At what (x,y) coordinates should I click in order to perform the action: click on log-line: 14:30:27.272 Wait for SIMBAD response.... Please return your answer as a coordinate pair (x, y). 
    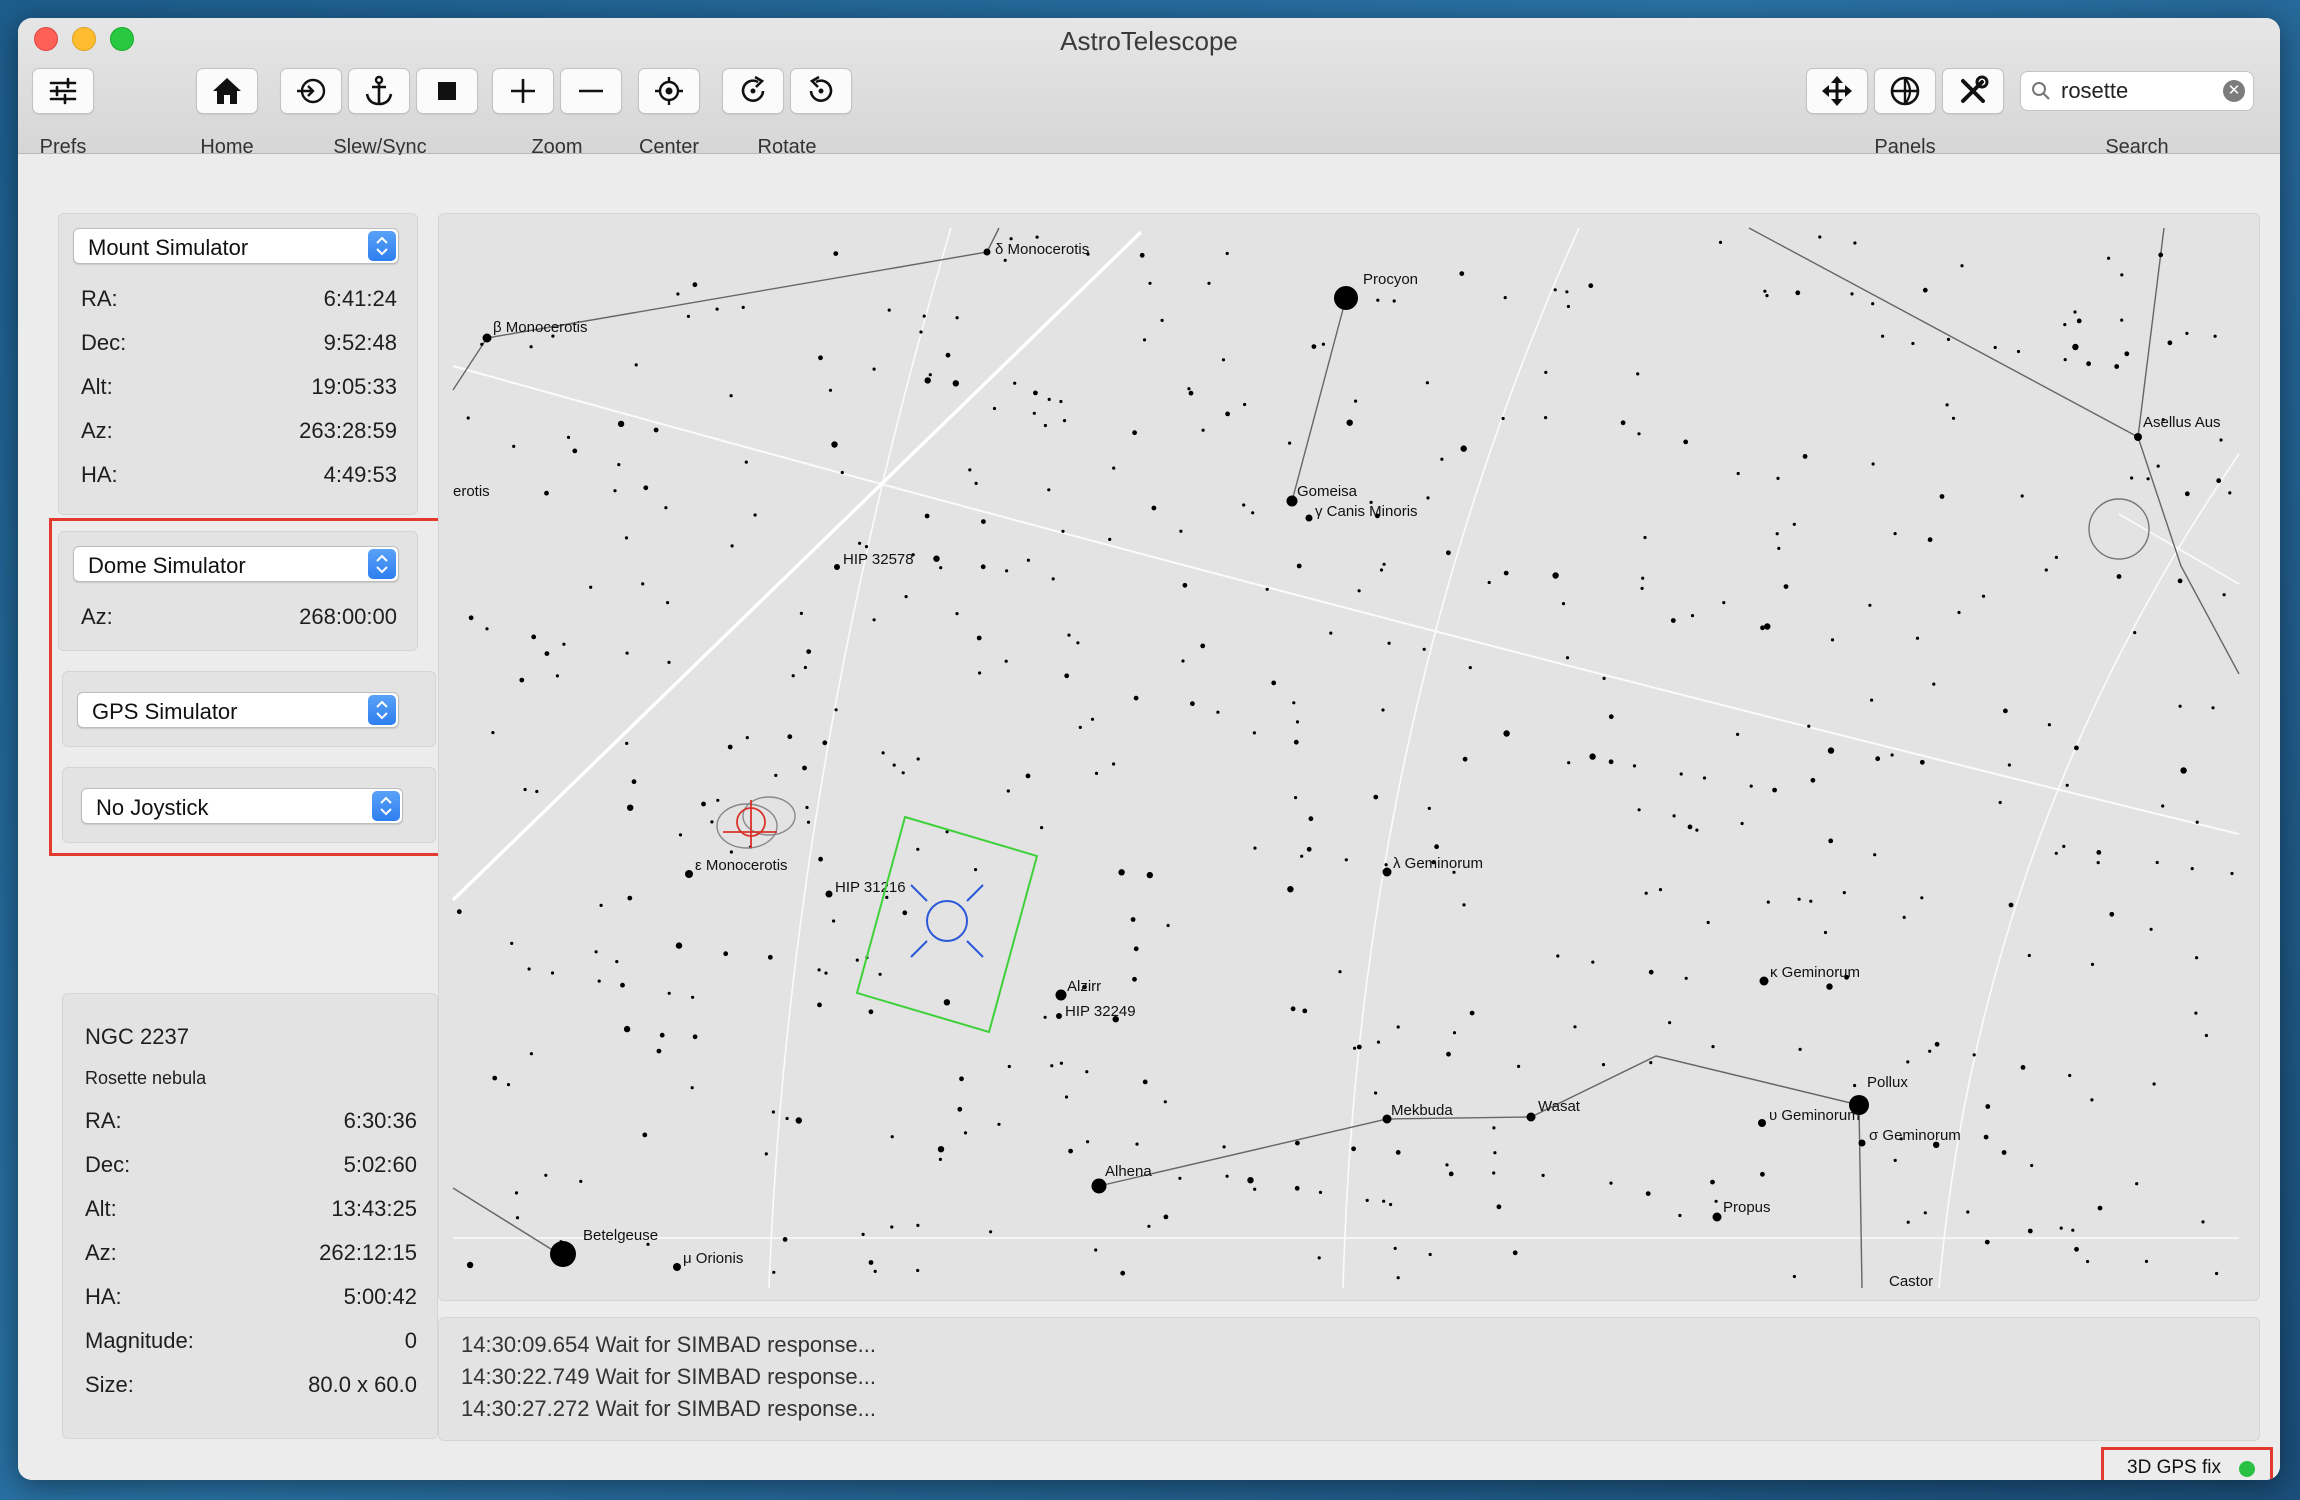
    Looking at the image, I should click on (668, 1408).